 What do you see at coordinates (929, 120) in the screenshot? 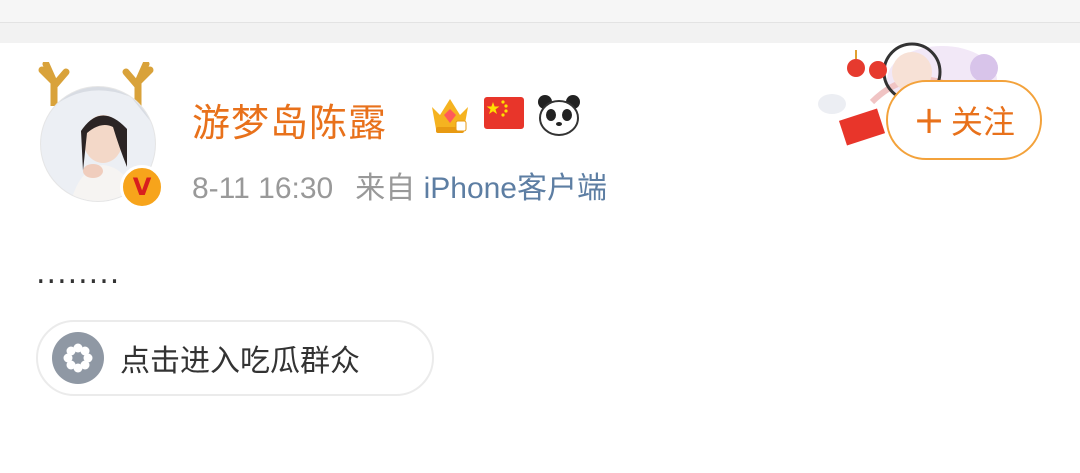
I see `plus-icon: +` at bounding box center [929, 120].